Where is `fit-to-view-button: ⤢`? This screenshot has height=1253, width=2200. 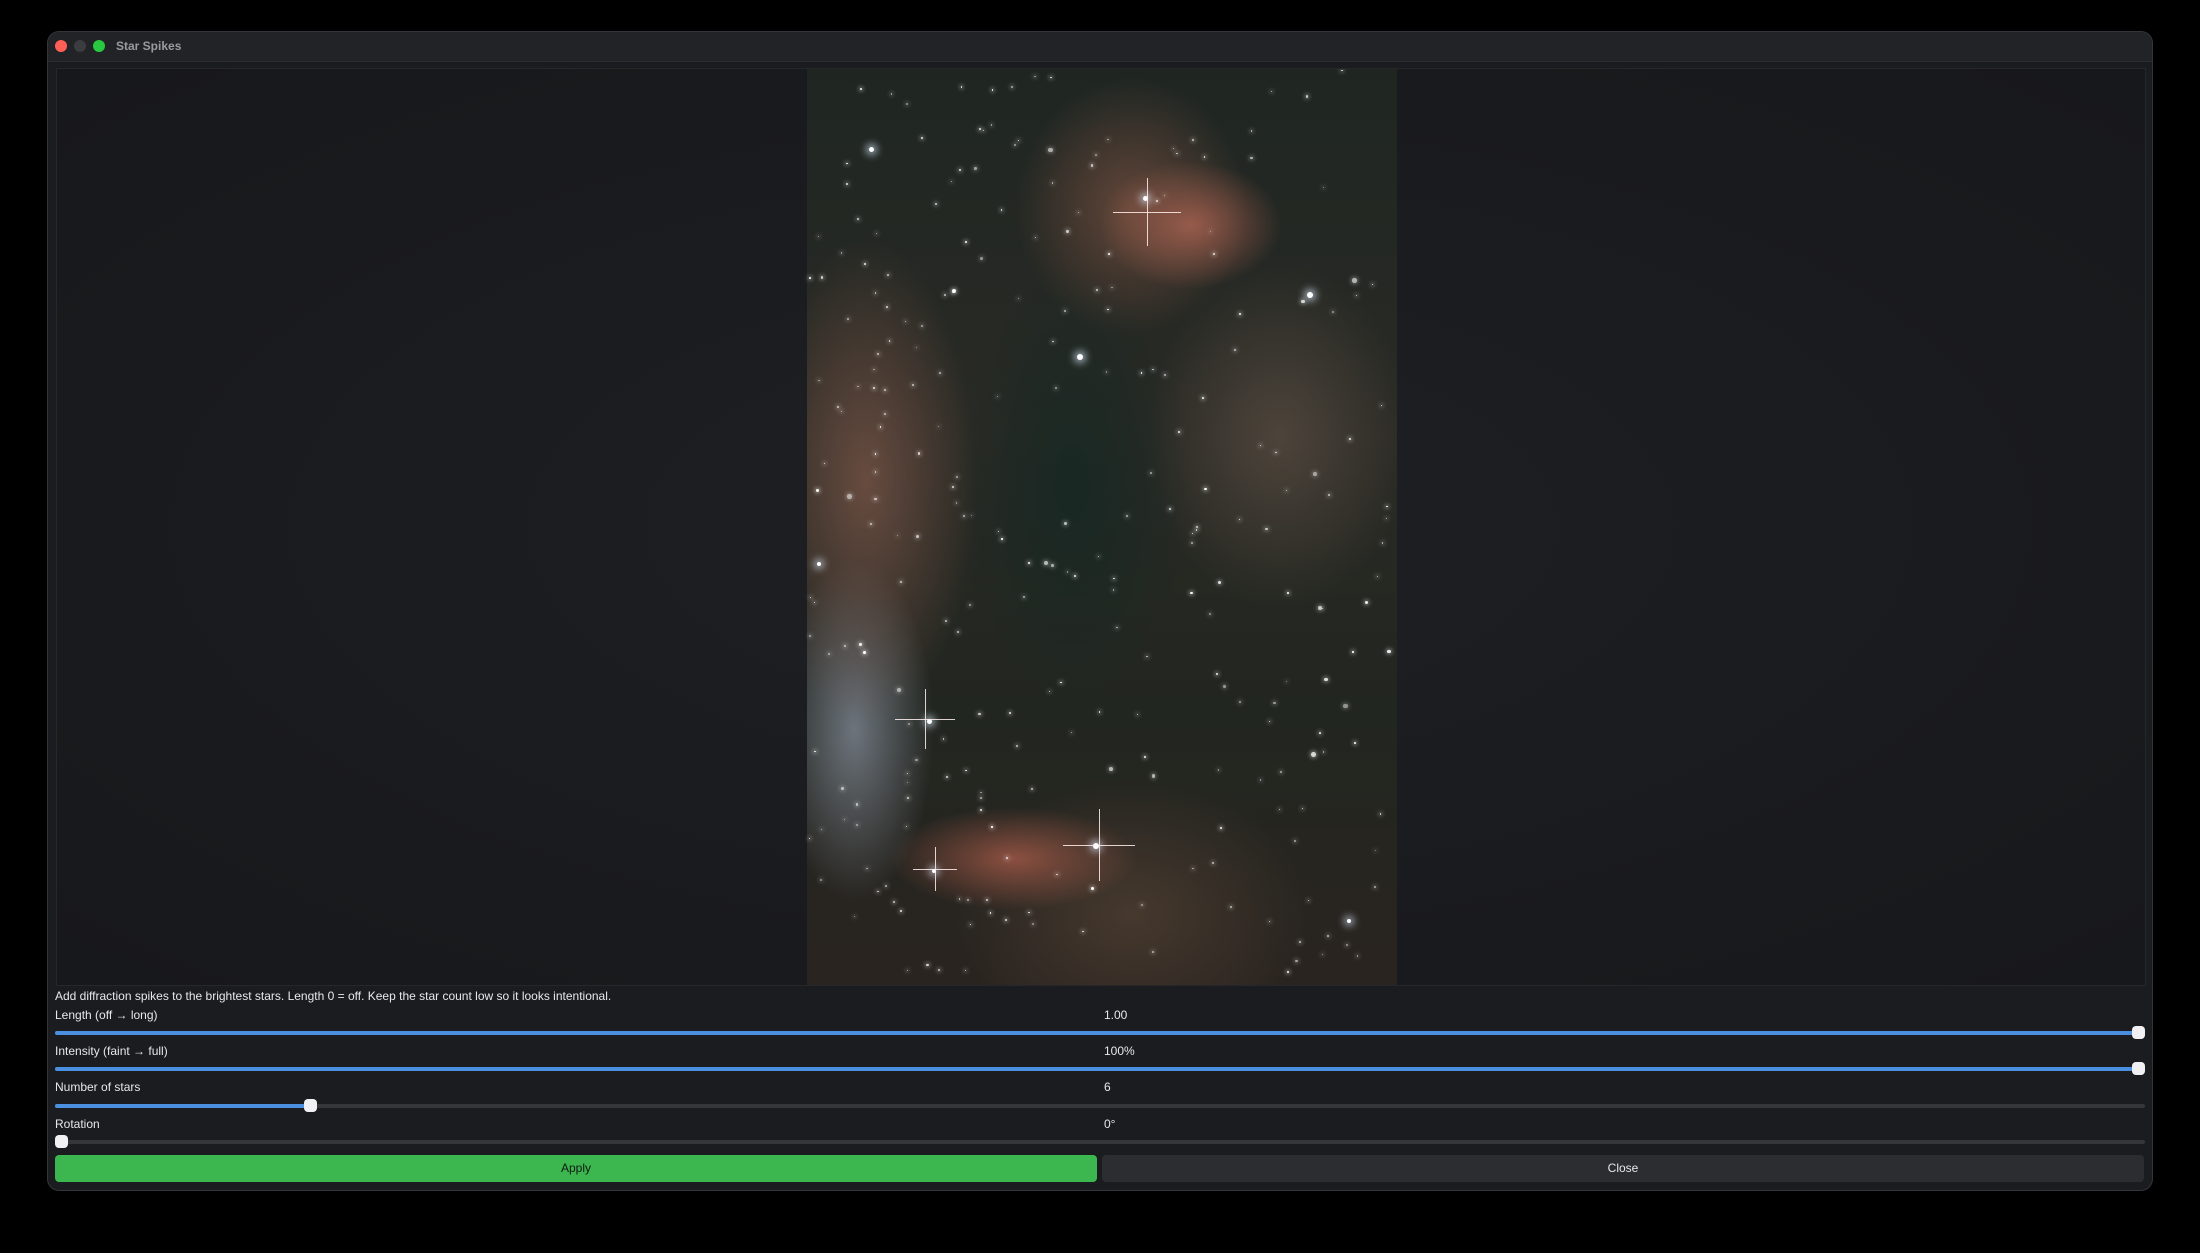
fit-to-view-button: ⤢ is located at coordinates (2107, 984).